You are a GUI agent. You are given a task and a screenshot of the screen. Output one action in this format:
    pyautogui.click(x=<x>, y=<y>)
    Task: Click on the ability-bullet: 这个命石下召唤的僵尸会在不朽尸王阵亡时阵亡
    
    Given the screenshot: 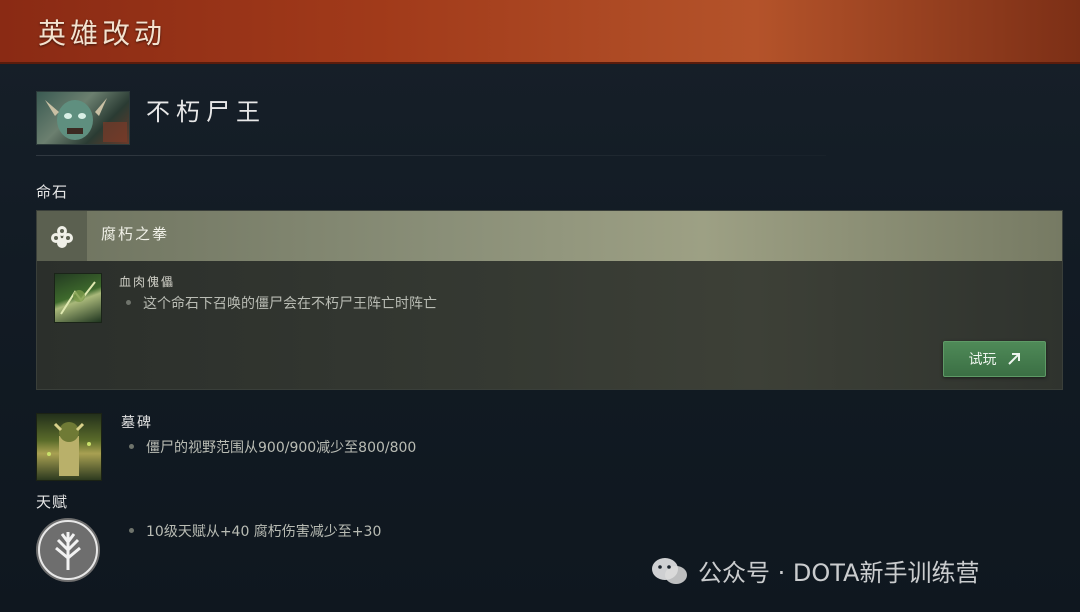 What is the action you would take?
    pyautogui.click(x=281, y=303)
    